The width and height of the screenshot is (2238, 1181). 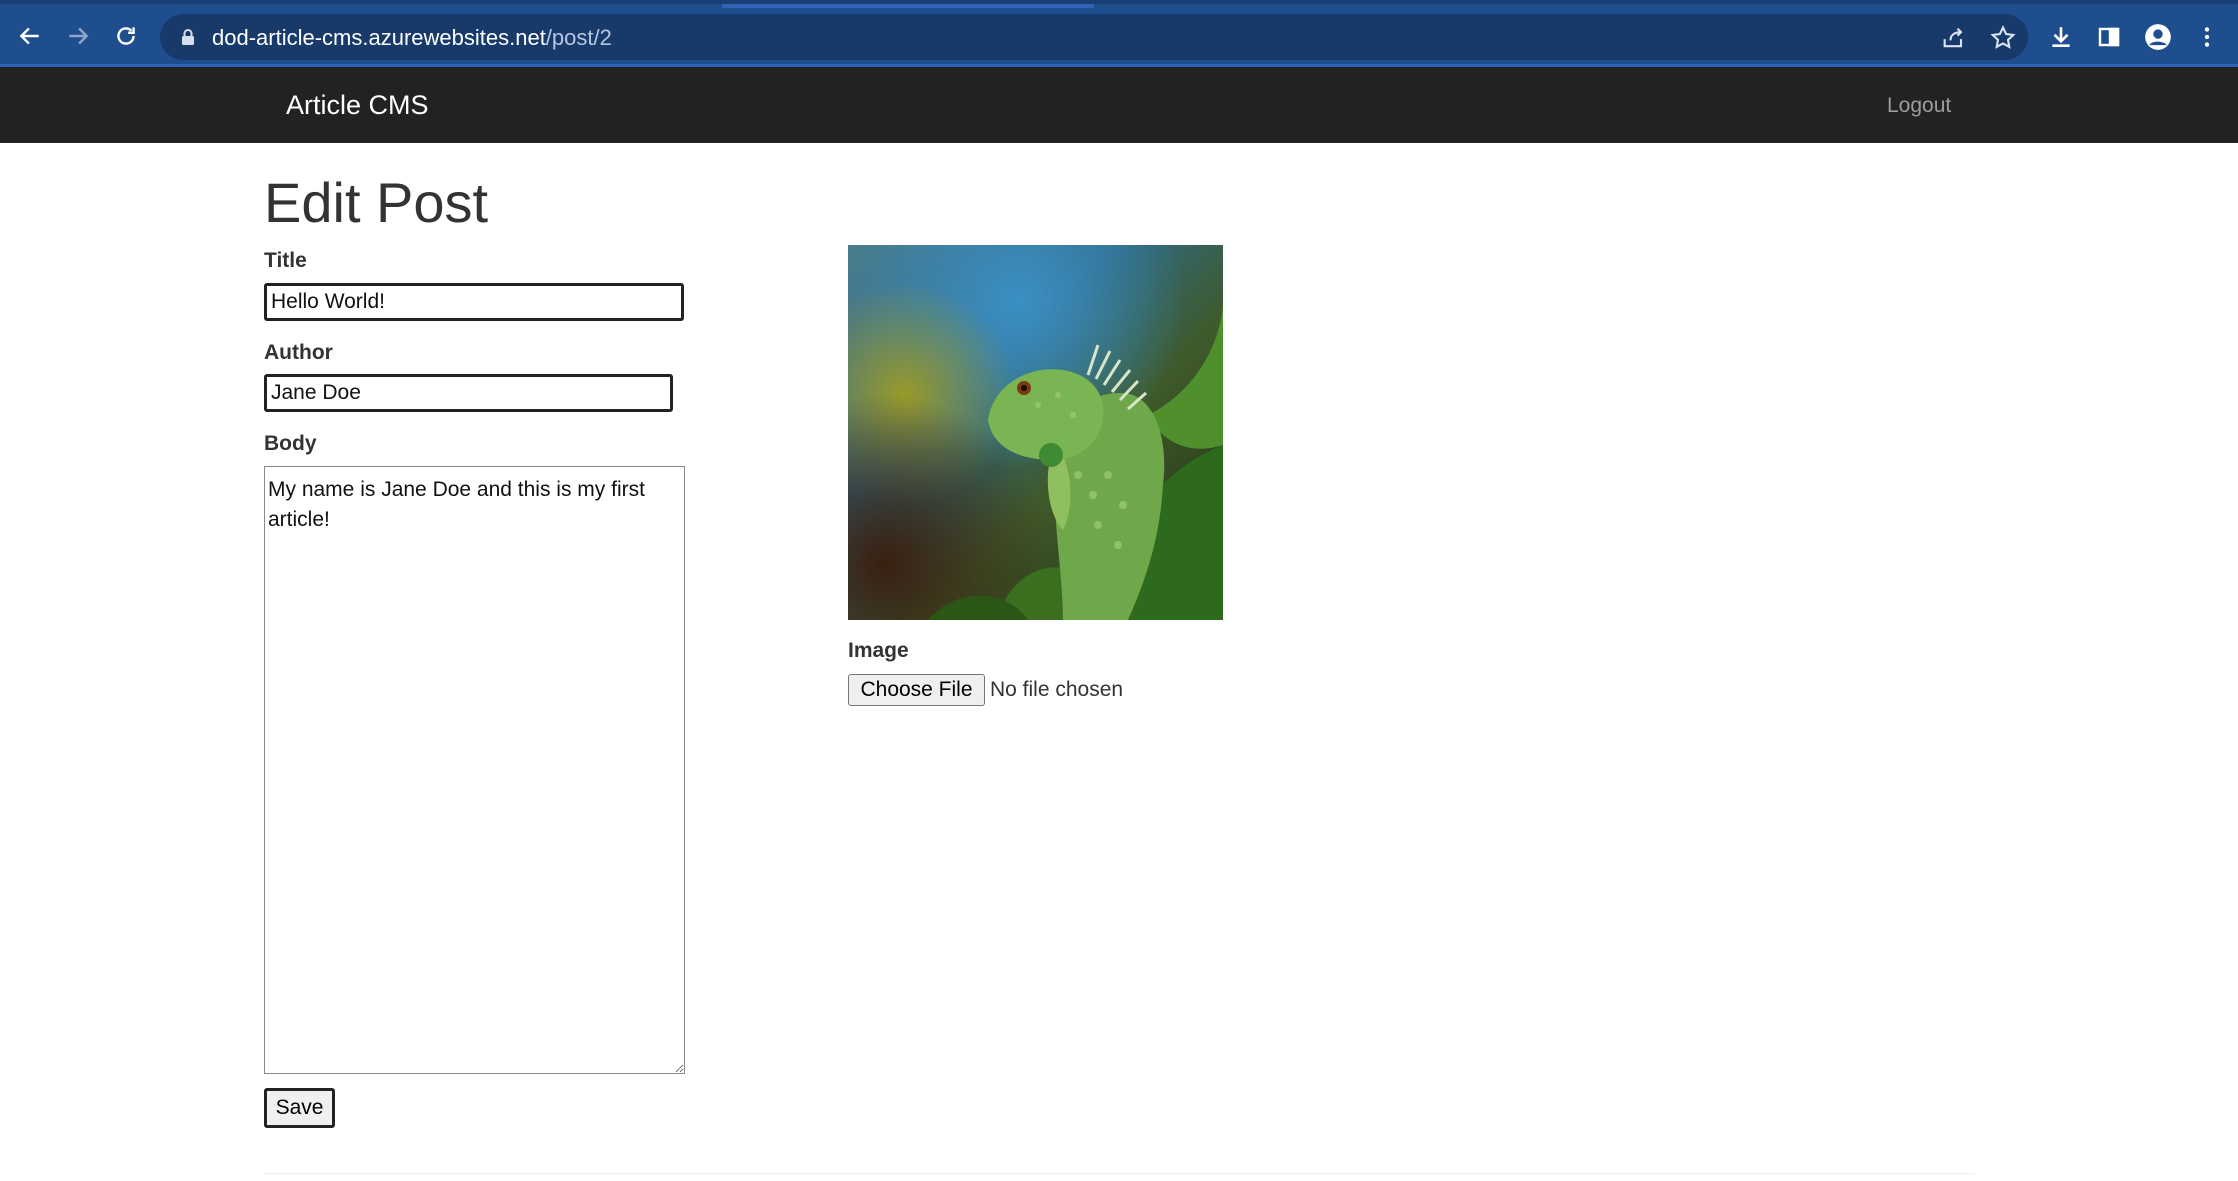 I want to click on footer-divider, so click(x=1119, y=1173).